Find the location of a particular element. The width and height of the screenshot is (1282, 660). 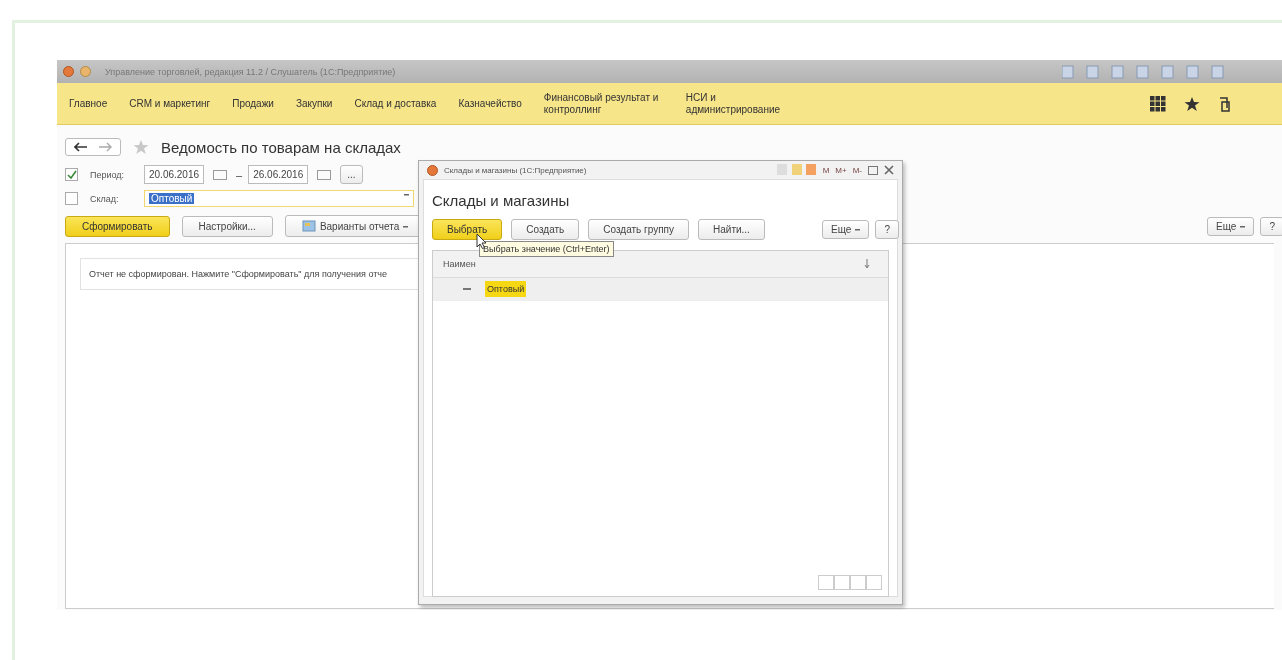

history-icon is located at coordinates (1225, 103).